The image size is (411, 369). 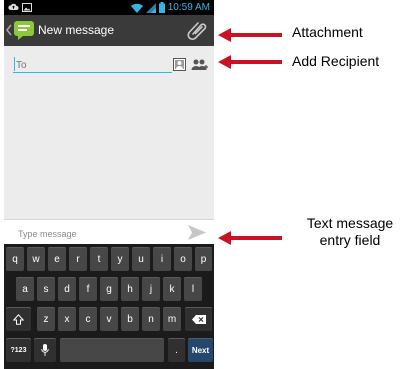 What do you see at coordinates (200, 350) in the screenshot?
I see `key-next: Next` at bounding box center [200, 350].